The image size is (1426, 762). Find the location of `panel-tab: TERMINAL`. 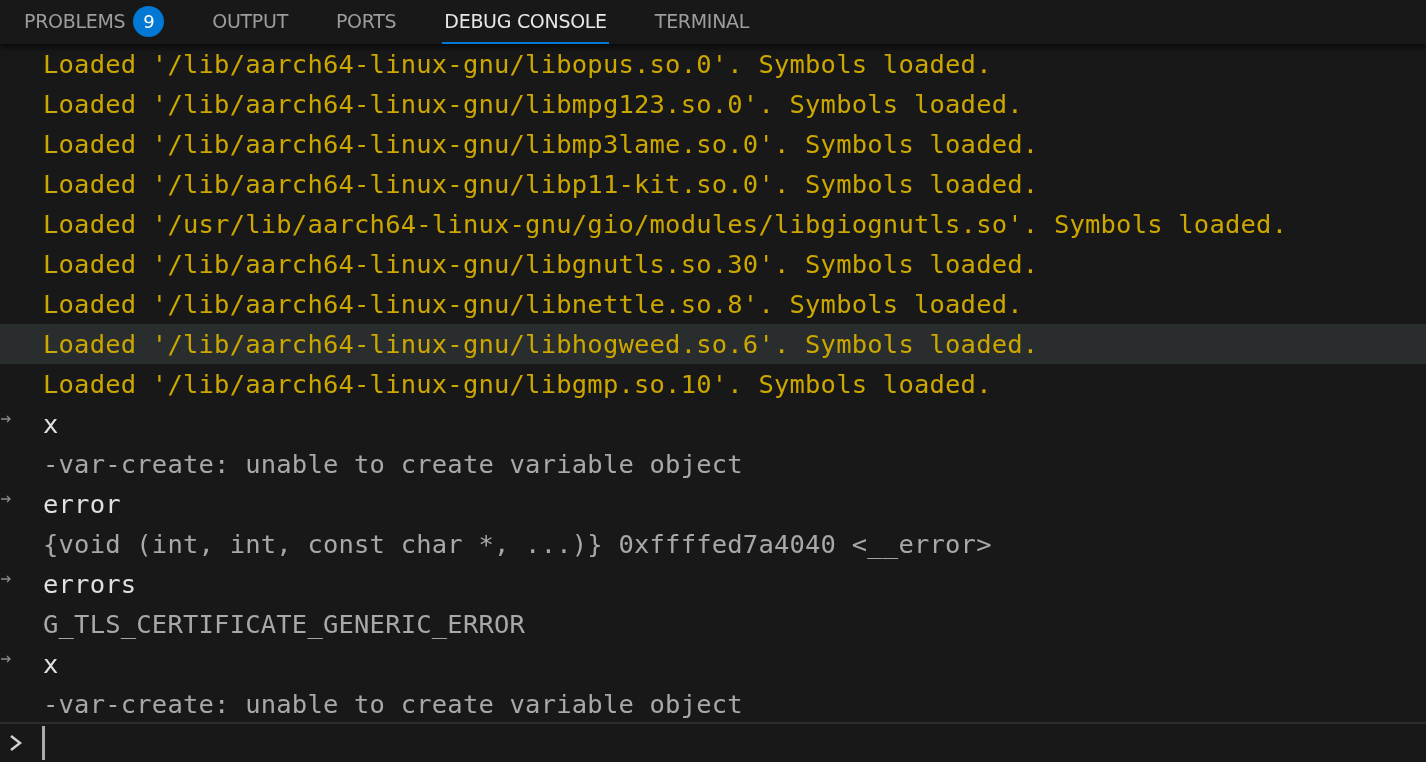

panel-tab: TERMINAL is located at coordinates (702, 22).